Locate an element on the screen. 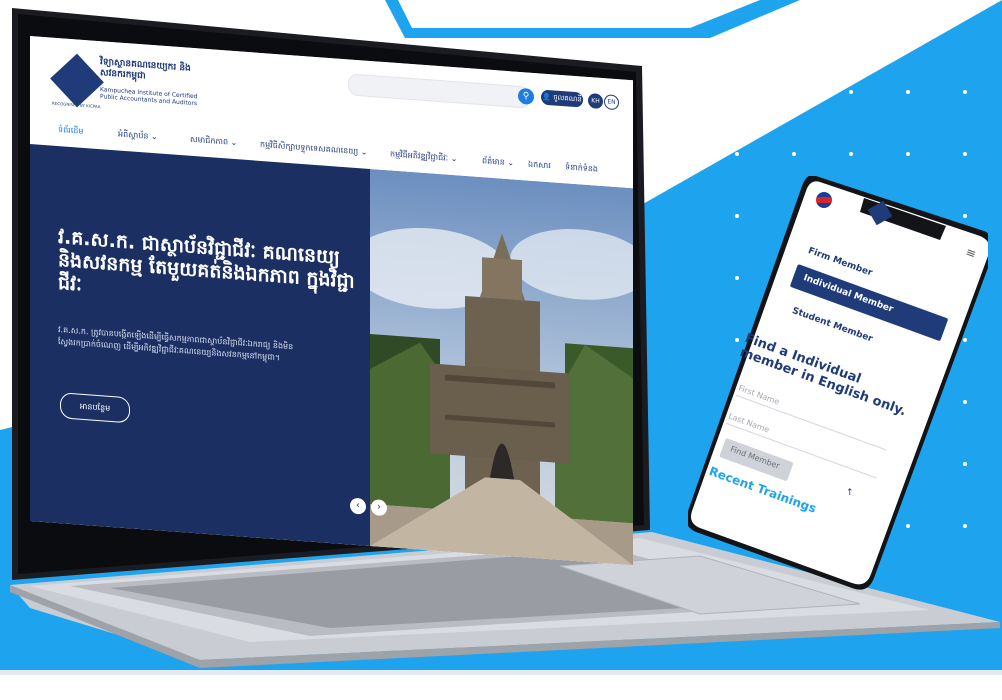 The image size is (1002, 700). kicpaa-logo-icon is located at coordinates (77, 80).